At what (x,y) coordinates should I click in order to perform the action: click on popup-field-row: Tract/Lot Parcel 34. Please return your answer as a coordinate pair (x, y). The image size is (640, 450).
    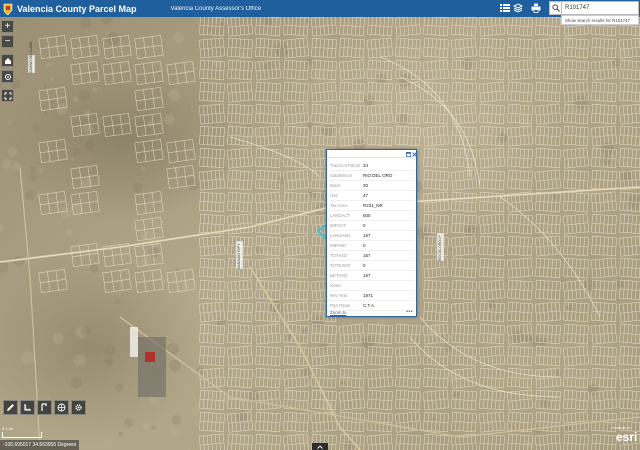
    Looking at the image, I should click on (372, 166).